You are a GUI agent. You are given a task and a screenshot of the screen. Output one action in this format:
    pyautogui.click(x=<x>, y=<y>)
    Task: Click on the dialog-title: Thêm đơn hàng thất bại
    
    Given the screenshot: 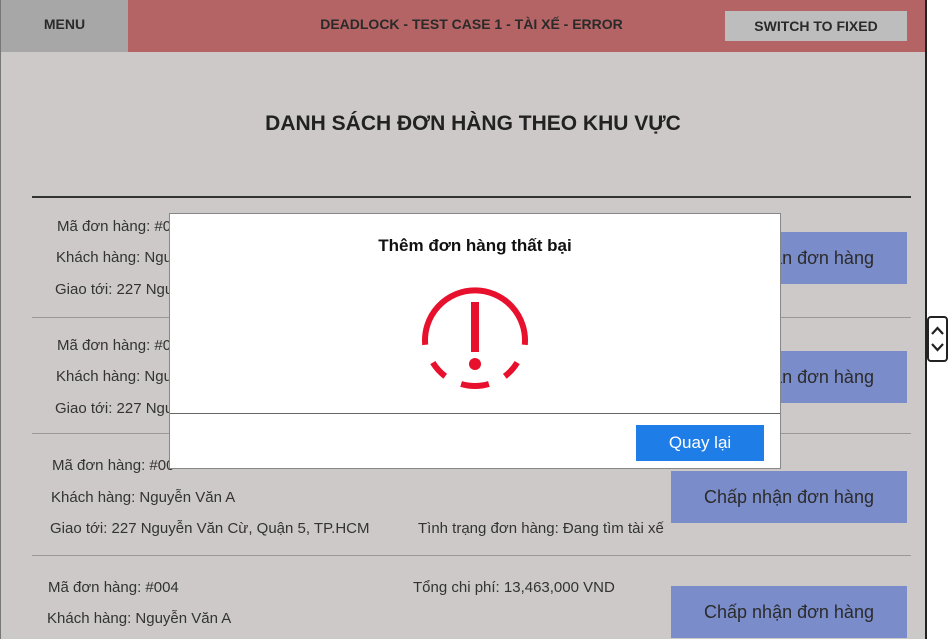 What is the action you would take?
    pyautogui.click(x=475, y=245)
    